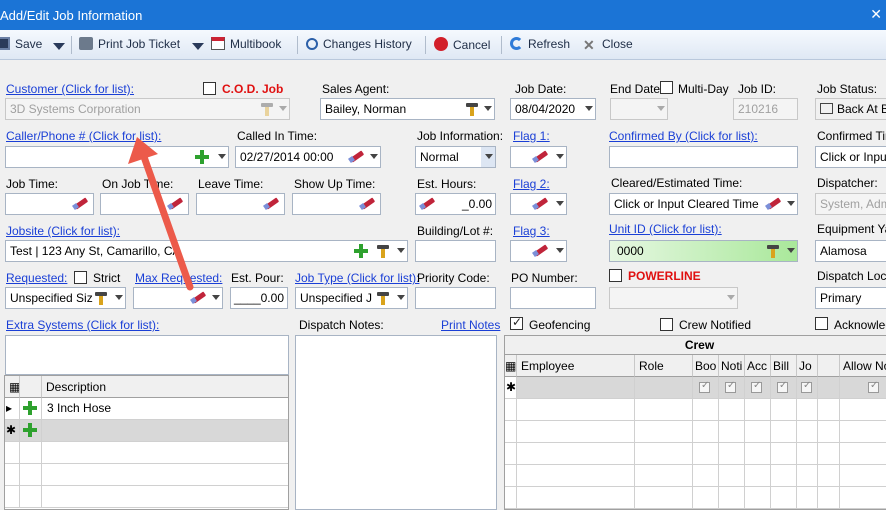 Image resolution: width=886 pixels, height=510 pixels. Describe the element at coordinates (666, 87) in the screenshot. I see `multi-day-checkbox` at that location.